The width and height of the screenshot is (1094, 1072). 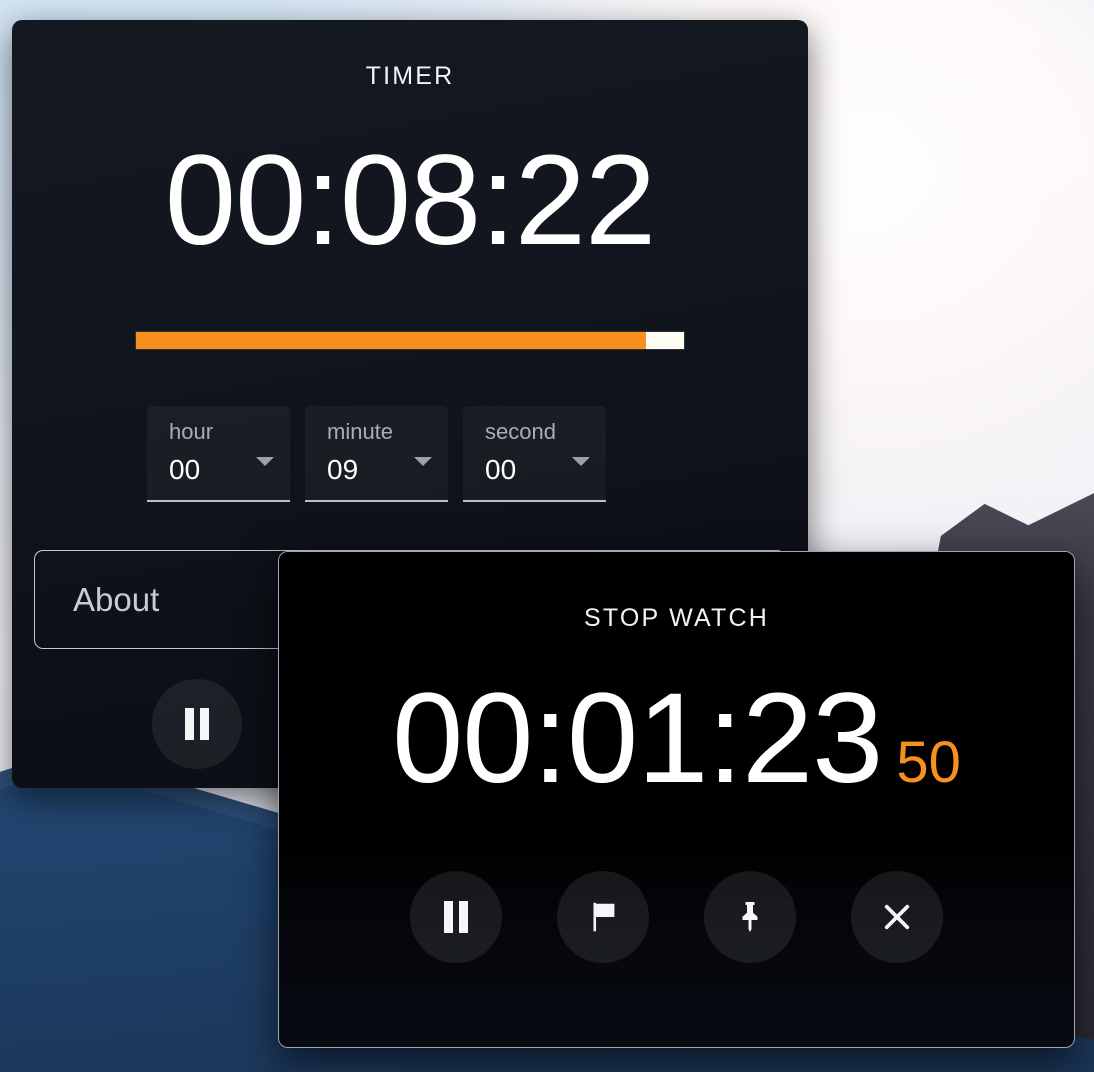 What do you see at coordinates (928, 762) in the screenshot?
I see `stopwatch-milliseconds: 50` at bounding box center [928, 762].